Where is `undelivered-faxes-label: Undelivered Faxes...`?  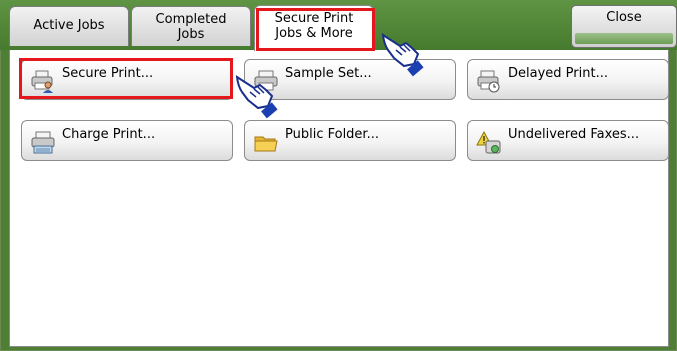 undelivered-faxes-label: Undelivered Faxes... is located at coordinates (574, 134).